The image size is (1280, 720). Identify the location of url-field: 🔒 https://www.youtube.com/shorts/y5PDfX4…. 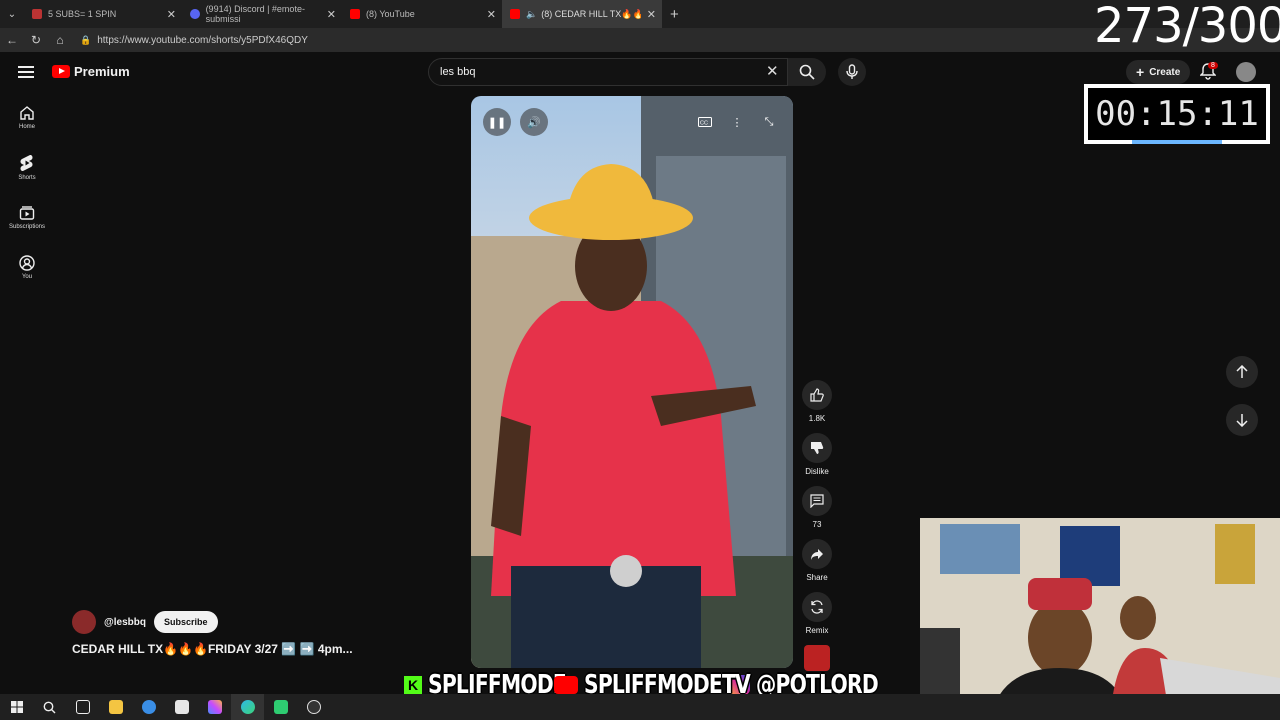
(194, 40).